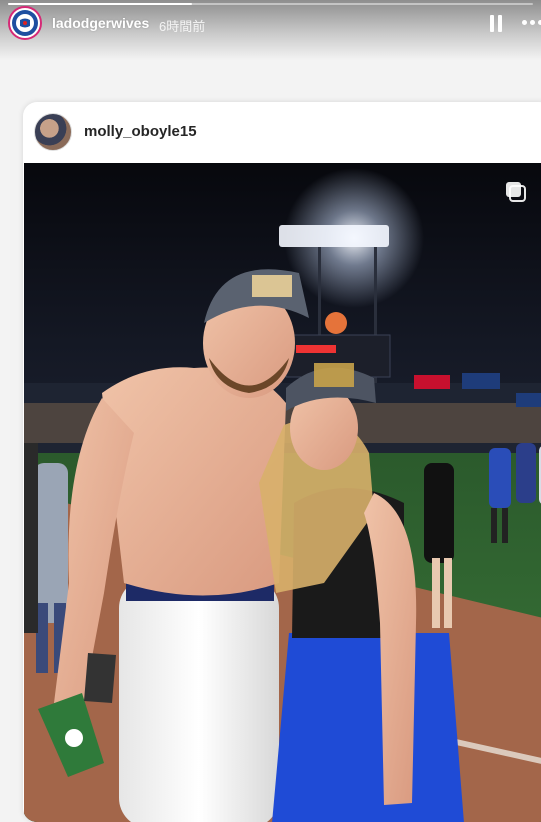  What do you see at coordinates (100, 4) in the screenshot?
I see `story-progress-fill` at bounding box center [100, 4].